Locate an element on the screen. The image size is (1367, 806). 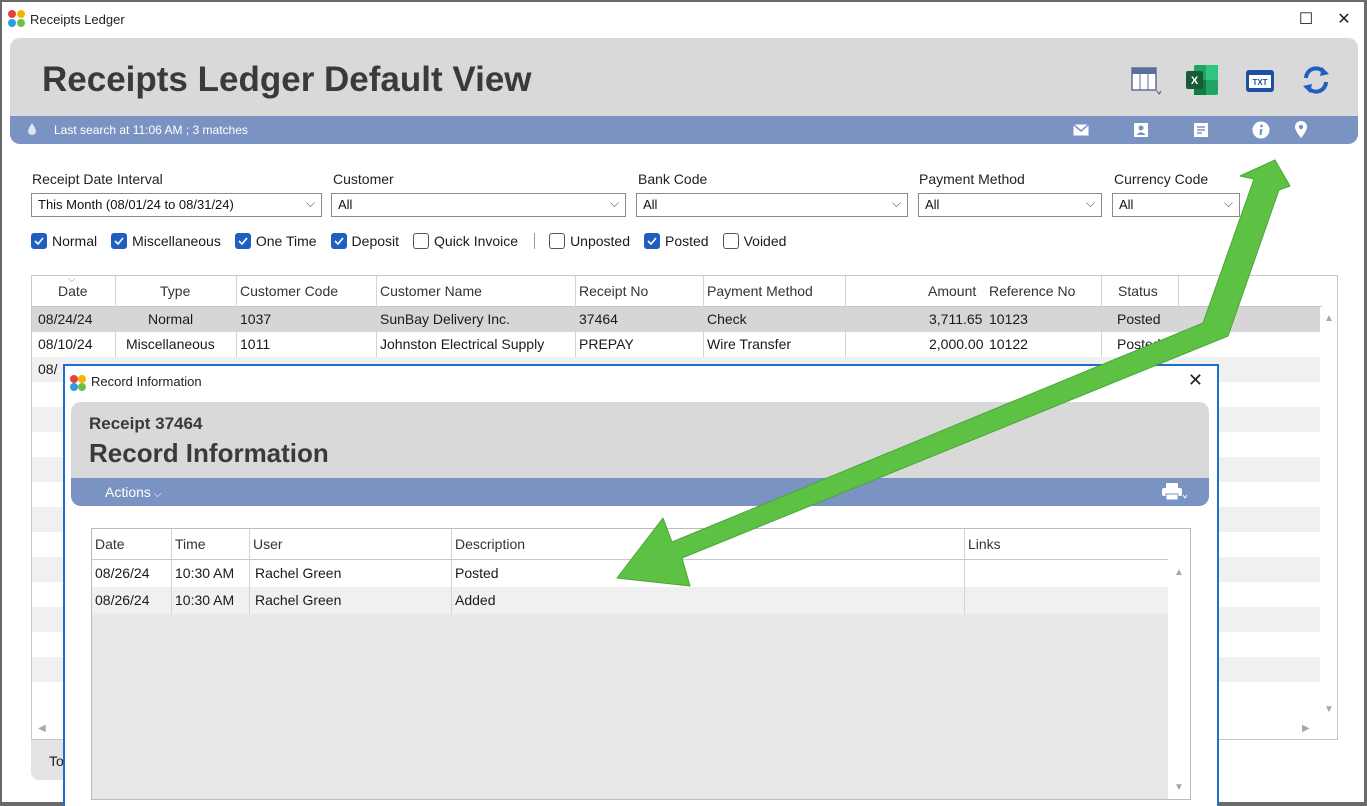
actions-menu-button: Actions ⌵ is located at coordinates (133, 492).